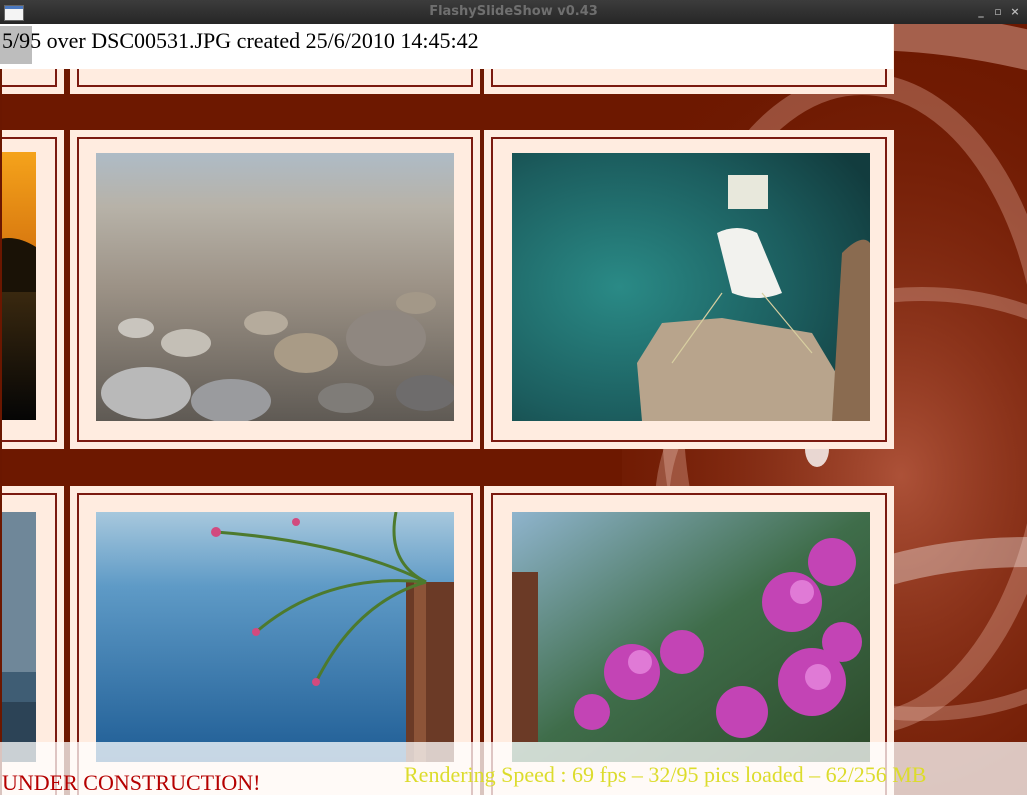 The height and width of the screenshot is (795, 1027). I want to click on window-title: FlashySlideShow v0.43, so click(513, 11).